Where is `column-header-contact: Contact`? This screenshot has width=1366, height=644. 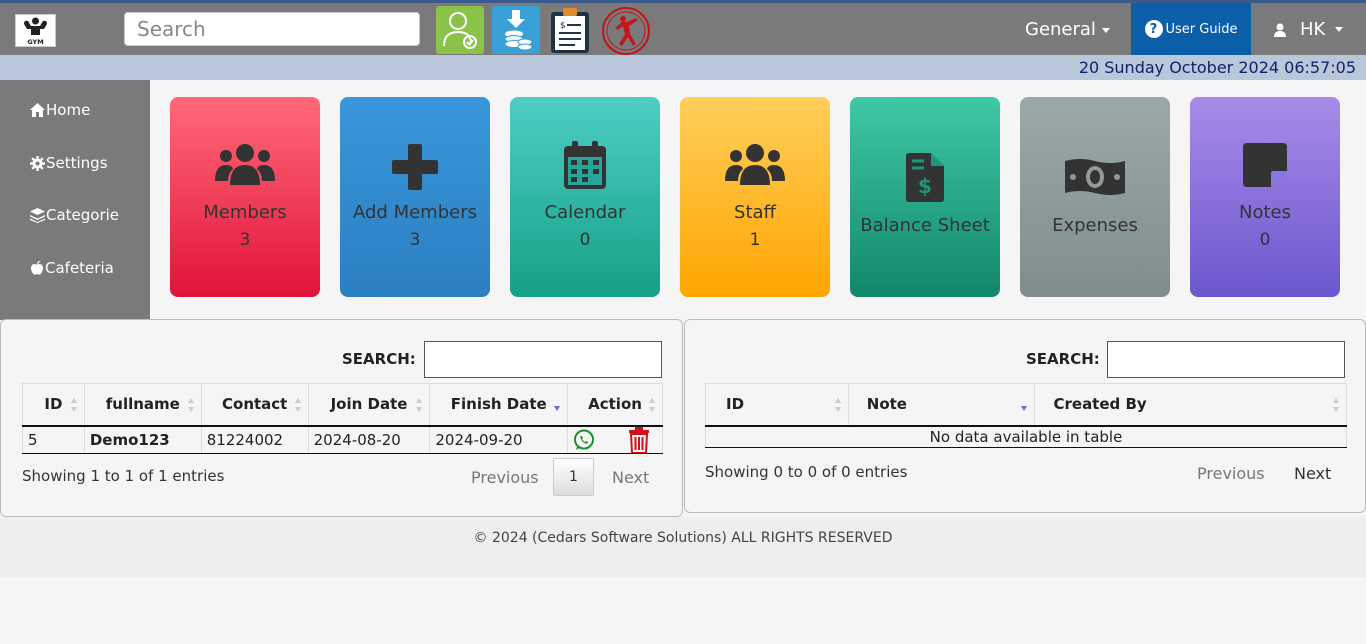 column-header-contact: Contact is located at coordinates (255, 405).